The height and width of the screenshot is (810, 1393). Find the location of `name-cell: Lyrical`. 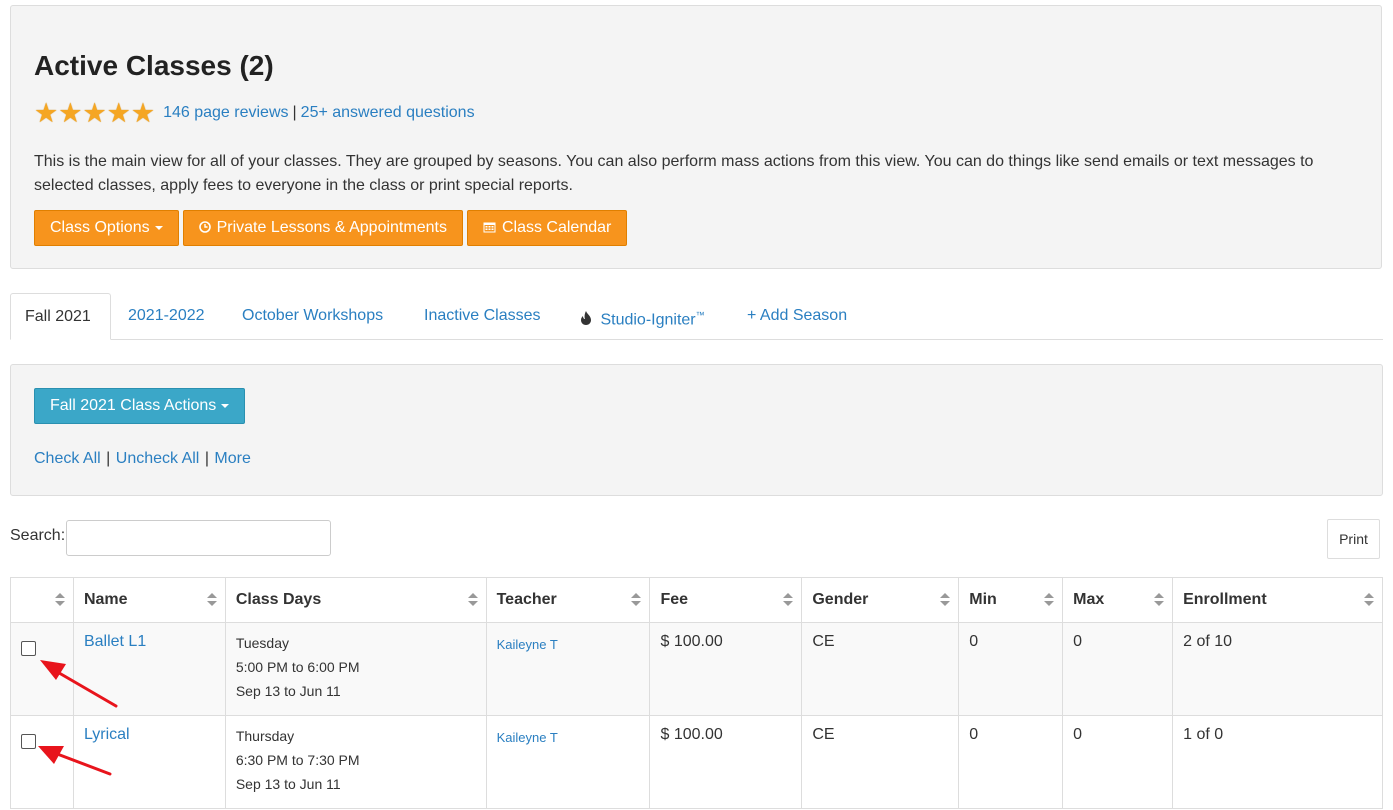

name-cell: Lyrical is located at coordinates (149, 762).